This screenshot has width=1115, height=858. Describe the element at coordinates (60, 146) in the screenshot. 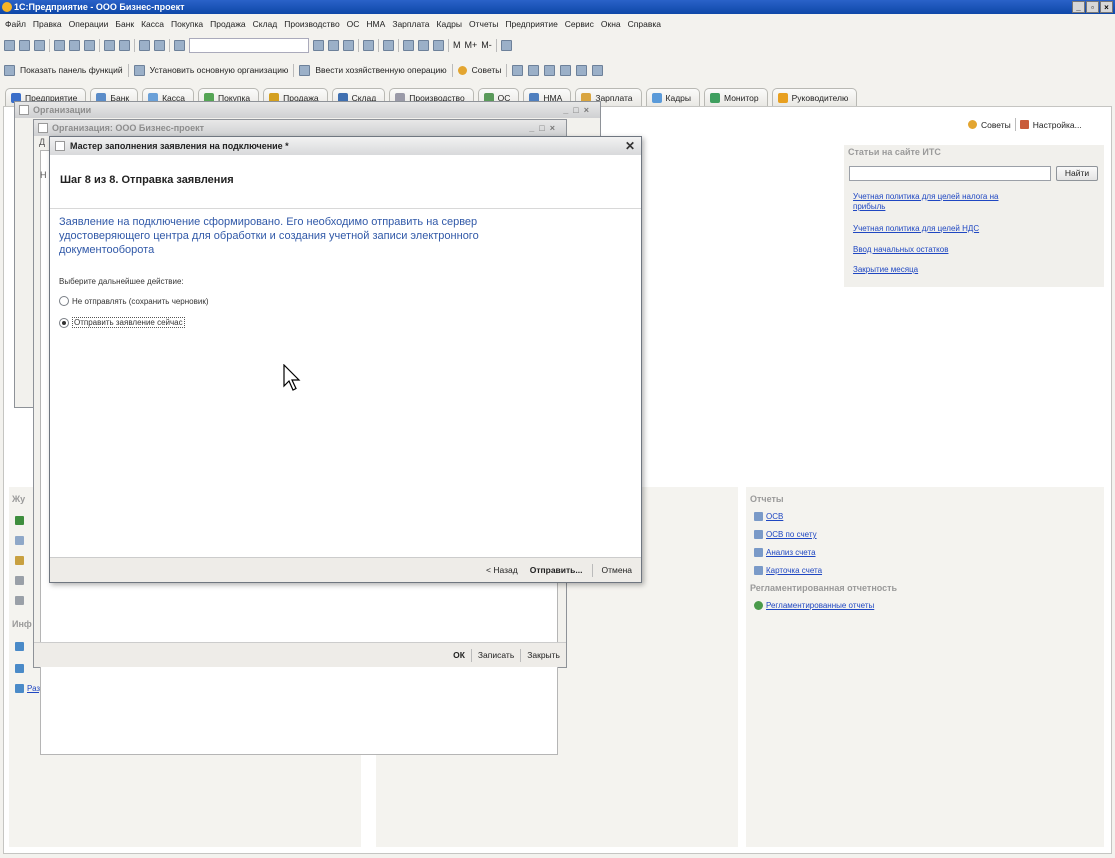

I see `window-icon` at that location.